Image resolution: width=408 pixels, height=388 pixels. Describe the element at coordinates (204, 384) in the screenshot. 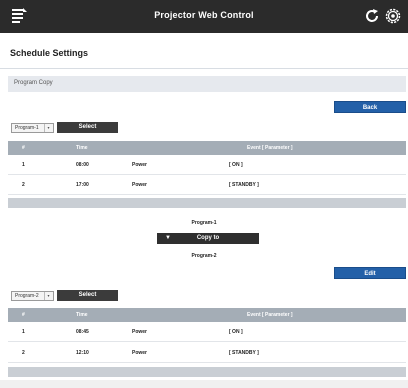

I see `page-footer` at that location.